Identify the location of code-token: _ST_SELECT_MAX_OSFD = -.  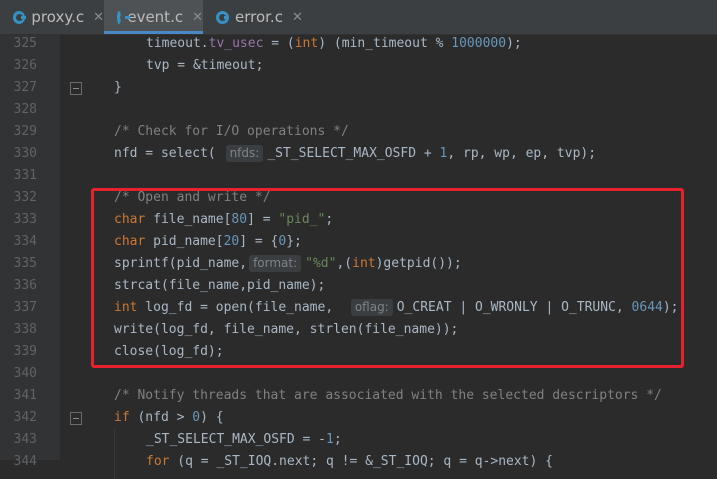
(236, 439).